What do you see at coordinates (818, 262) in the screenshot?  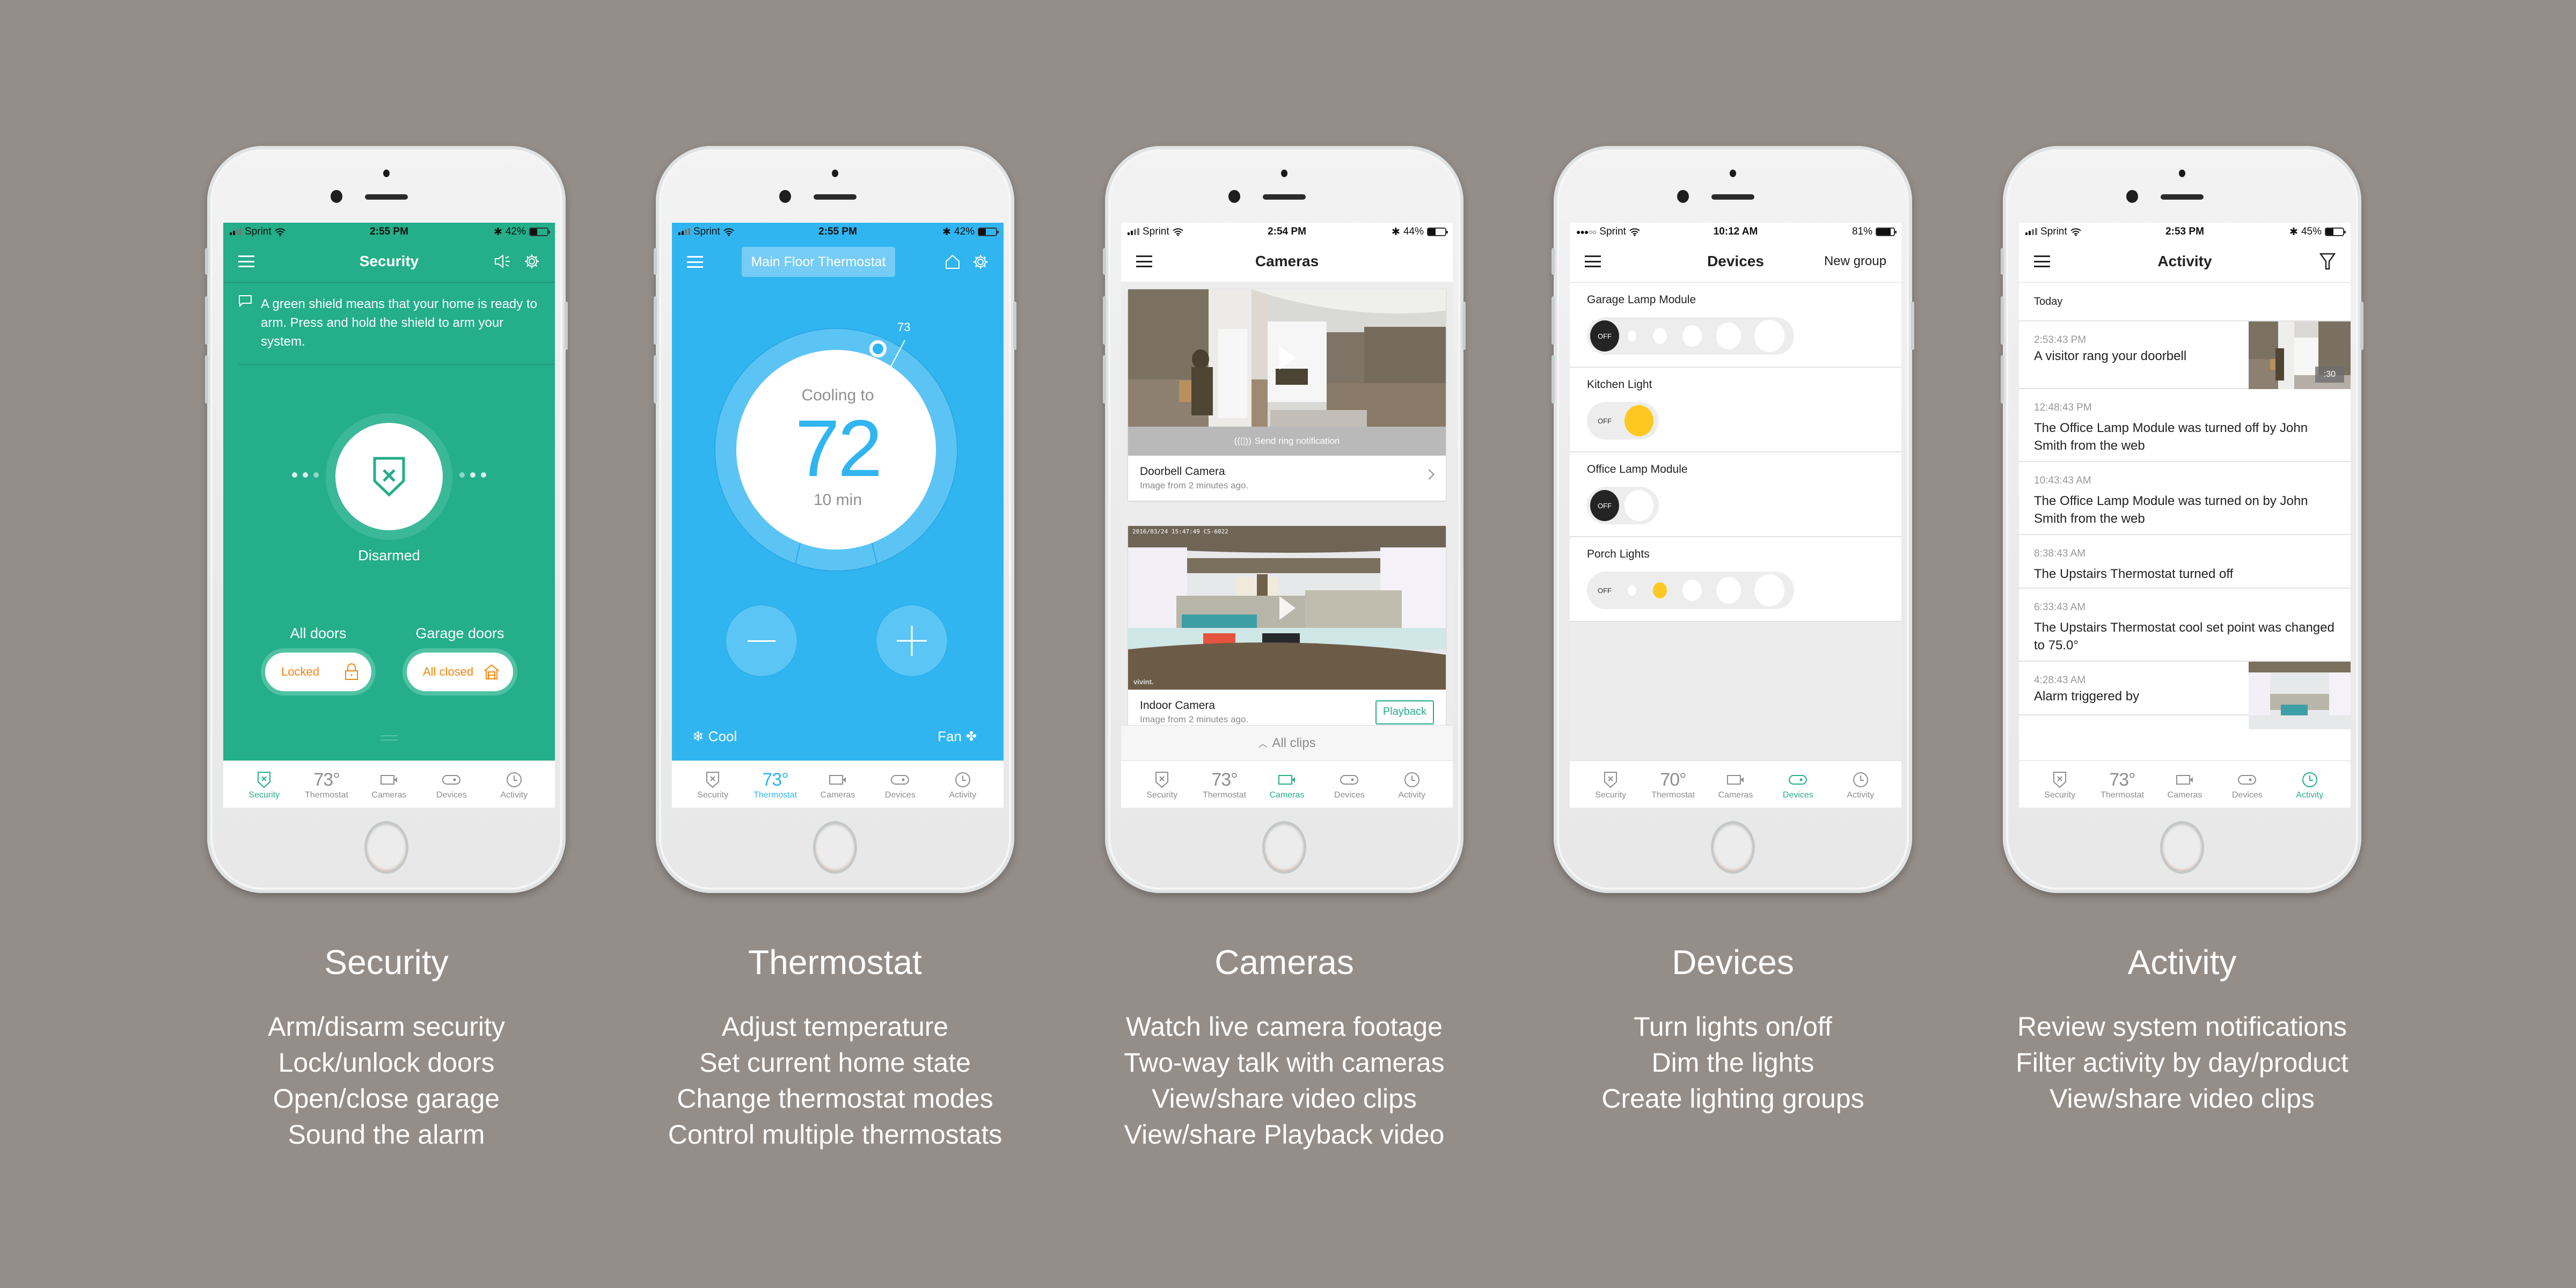 I see `thermostat-selector: Main Floor Thermostat` at bounding box center [818, 262].